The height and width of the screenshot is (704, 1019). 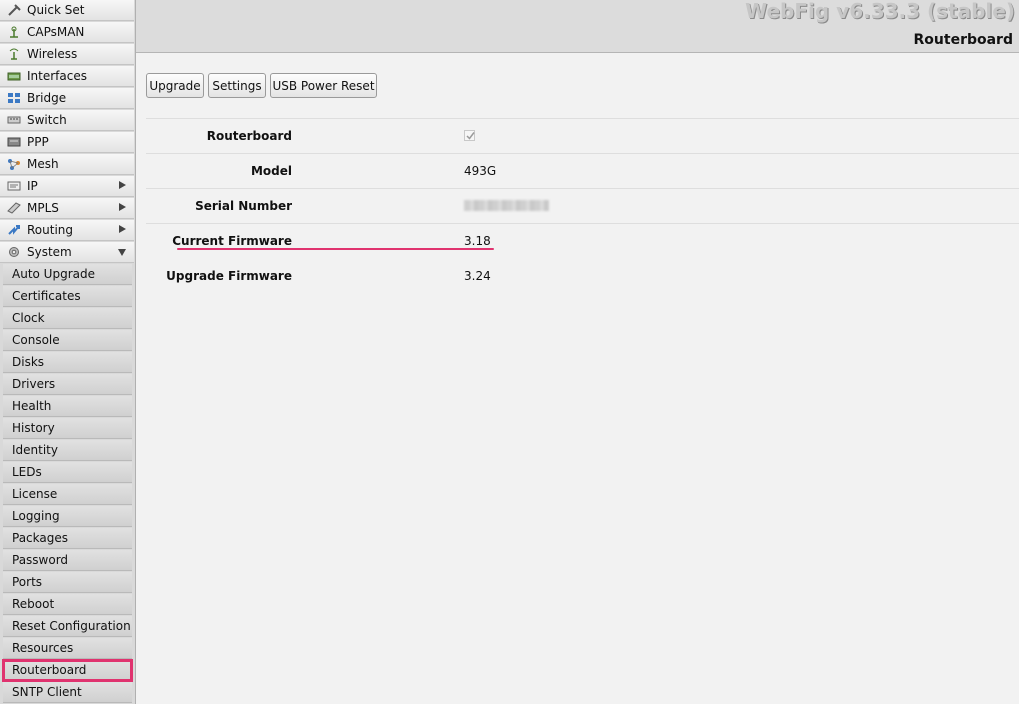 What do you see at coordinates (335, 249) in the screenshot?
I see `highlight-underline` at bounding box center [335, 249].